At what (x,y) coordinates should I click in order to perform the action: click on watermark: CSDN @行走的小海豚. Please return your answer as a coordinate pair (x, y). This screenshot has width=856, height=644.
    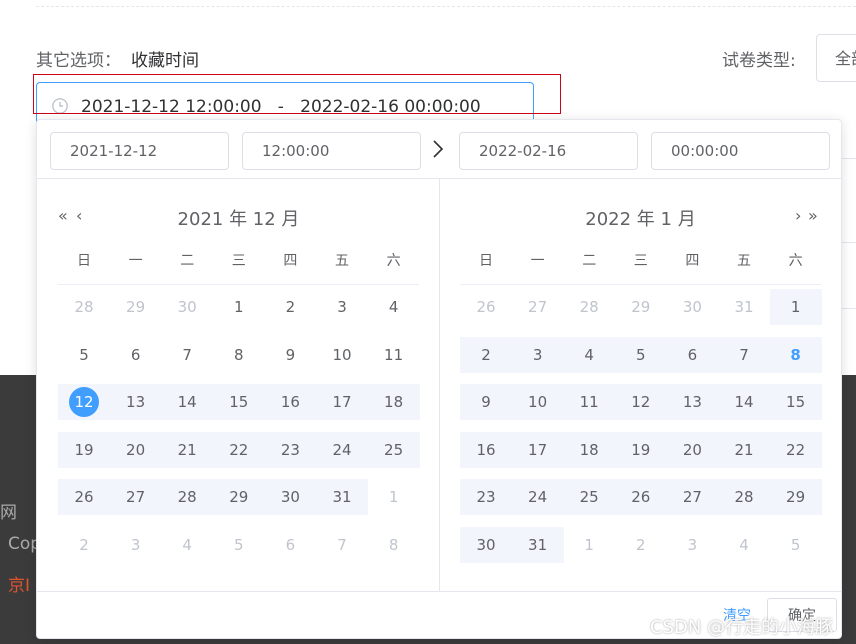
    Looking at the image, I should click on (742, 627).